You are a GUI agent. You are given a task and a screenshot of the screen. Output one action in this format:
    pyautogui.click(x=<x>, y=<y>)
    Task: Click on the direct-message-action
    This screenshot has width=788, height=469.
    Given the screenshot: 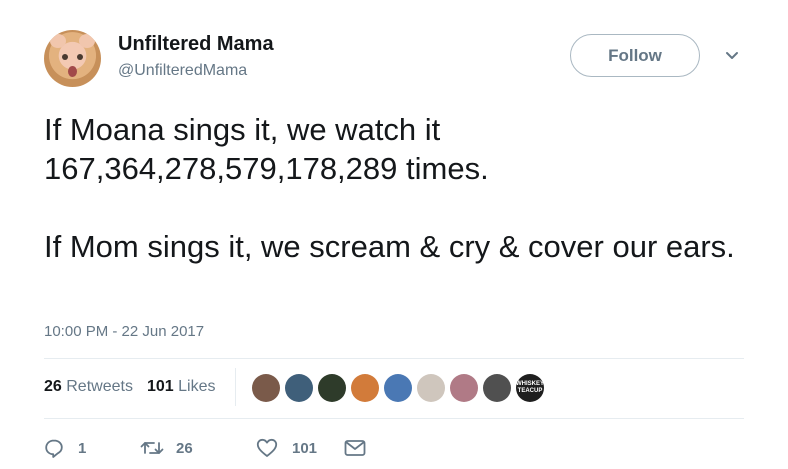 What is the action you would take?
    pyautogui.click(x=355, y=448)
    